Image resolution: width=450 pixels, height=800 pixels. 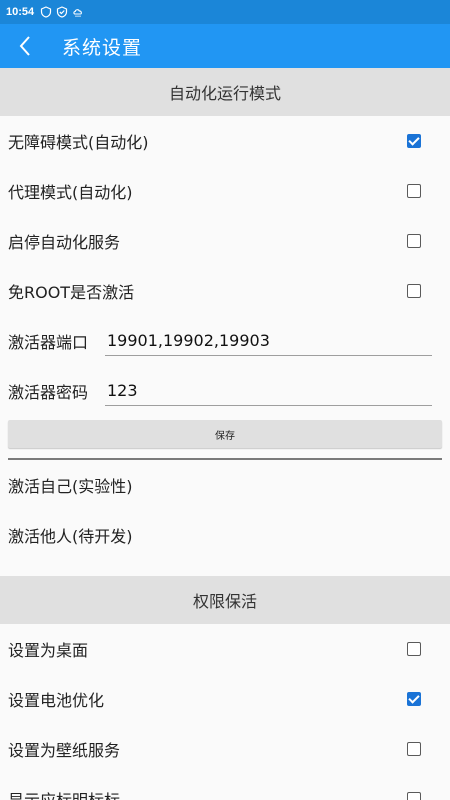 What do you see at coordinates (225, 699) in the screenshot?
I see `setting-battery-optimization: 设置电池优化` at bounding box center [225, 699].